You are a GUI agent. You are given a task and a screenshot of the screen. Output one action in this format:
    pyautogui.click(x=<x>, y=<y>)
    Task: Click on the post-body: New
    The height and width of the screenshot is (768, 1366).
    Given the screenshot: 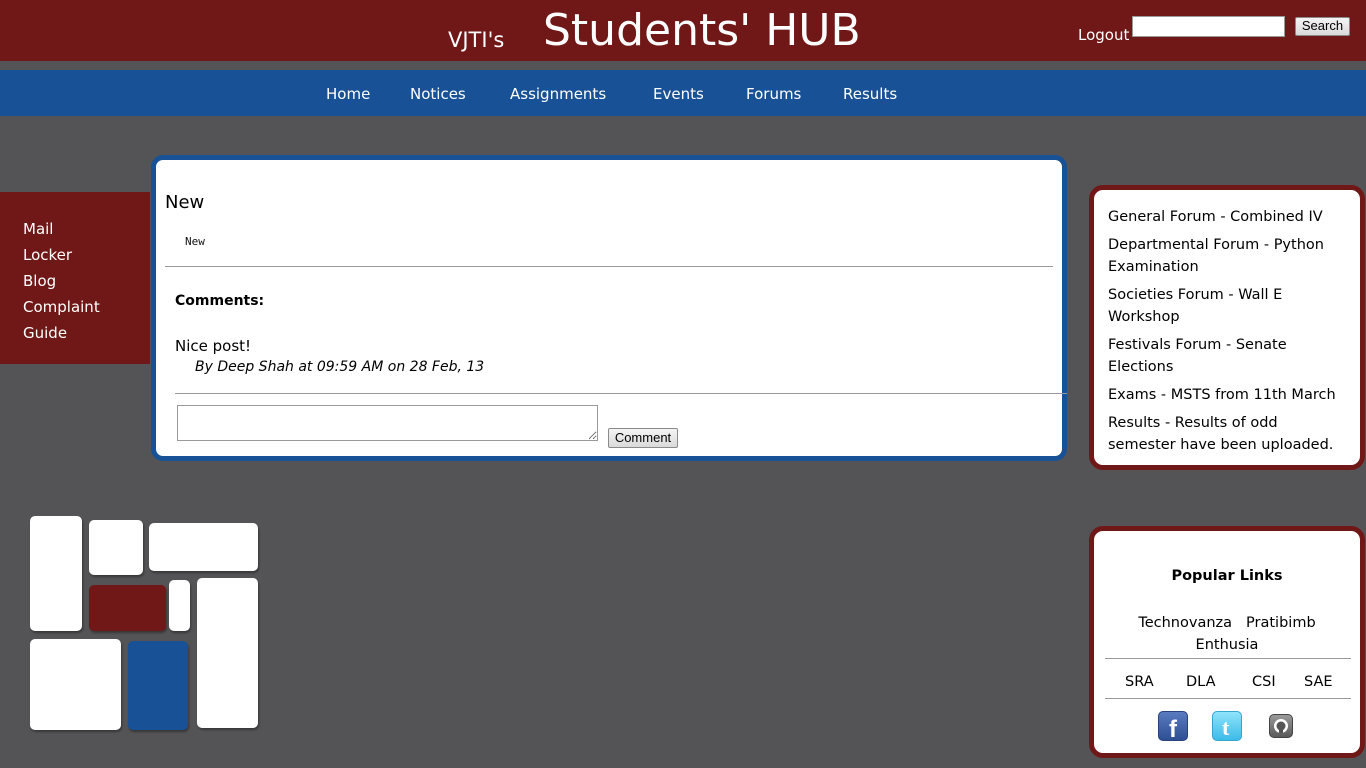 What is the action you would take?
    pyautogui.click(x=195, y=241)
    